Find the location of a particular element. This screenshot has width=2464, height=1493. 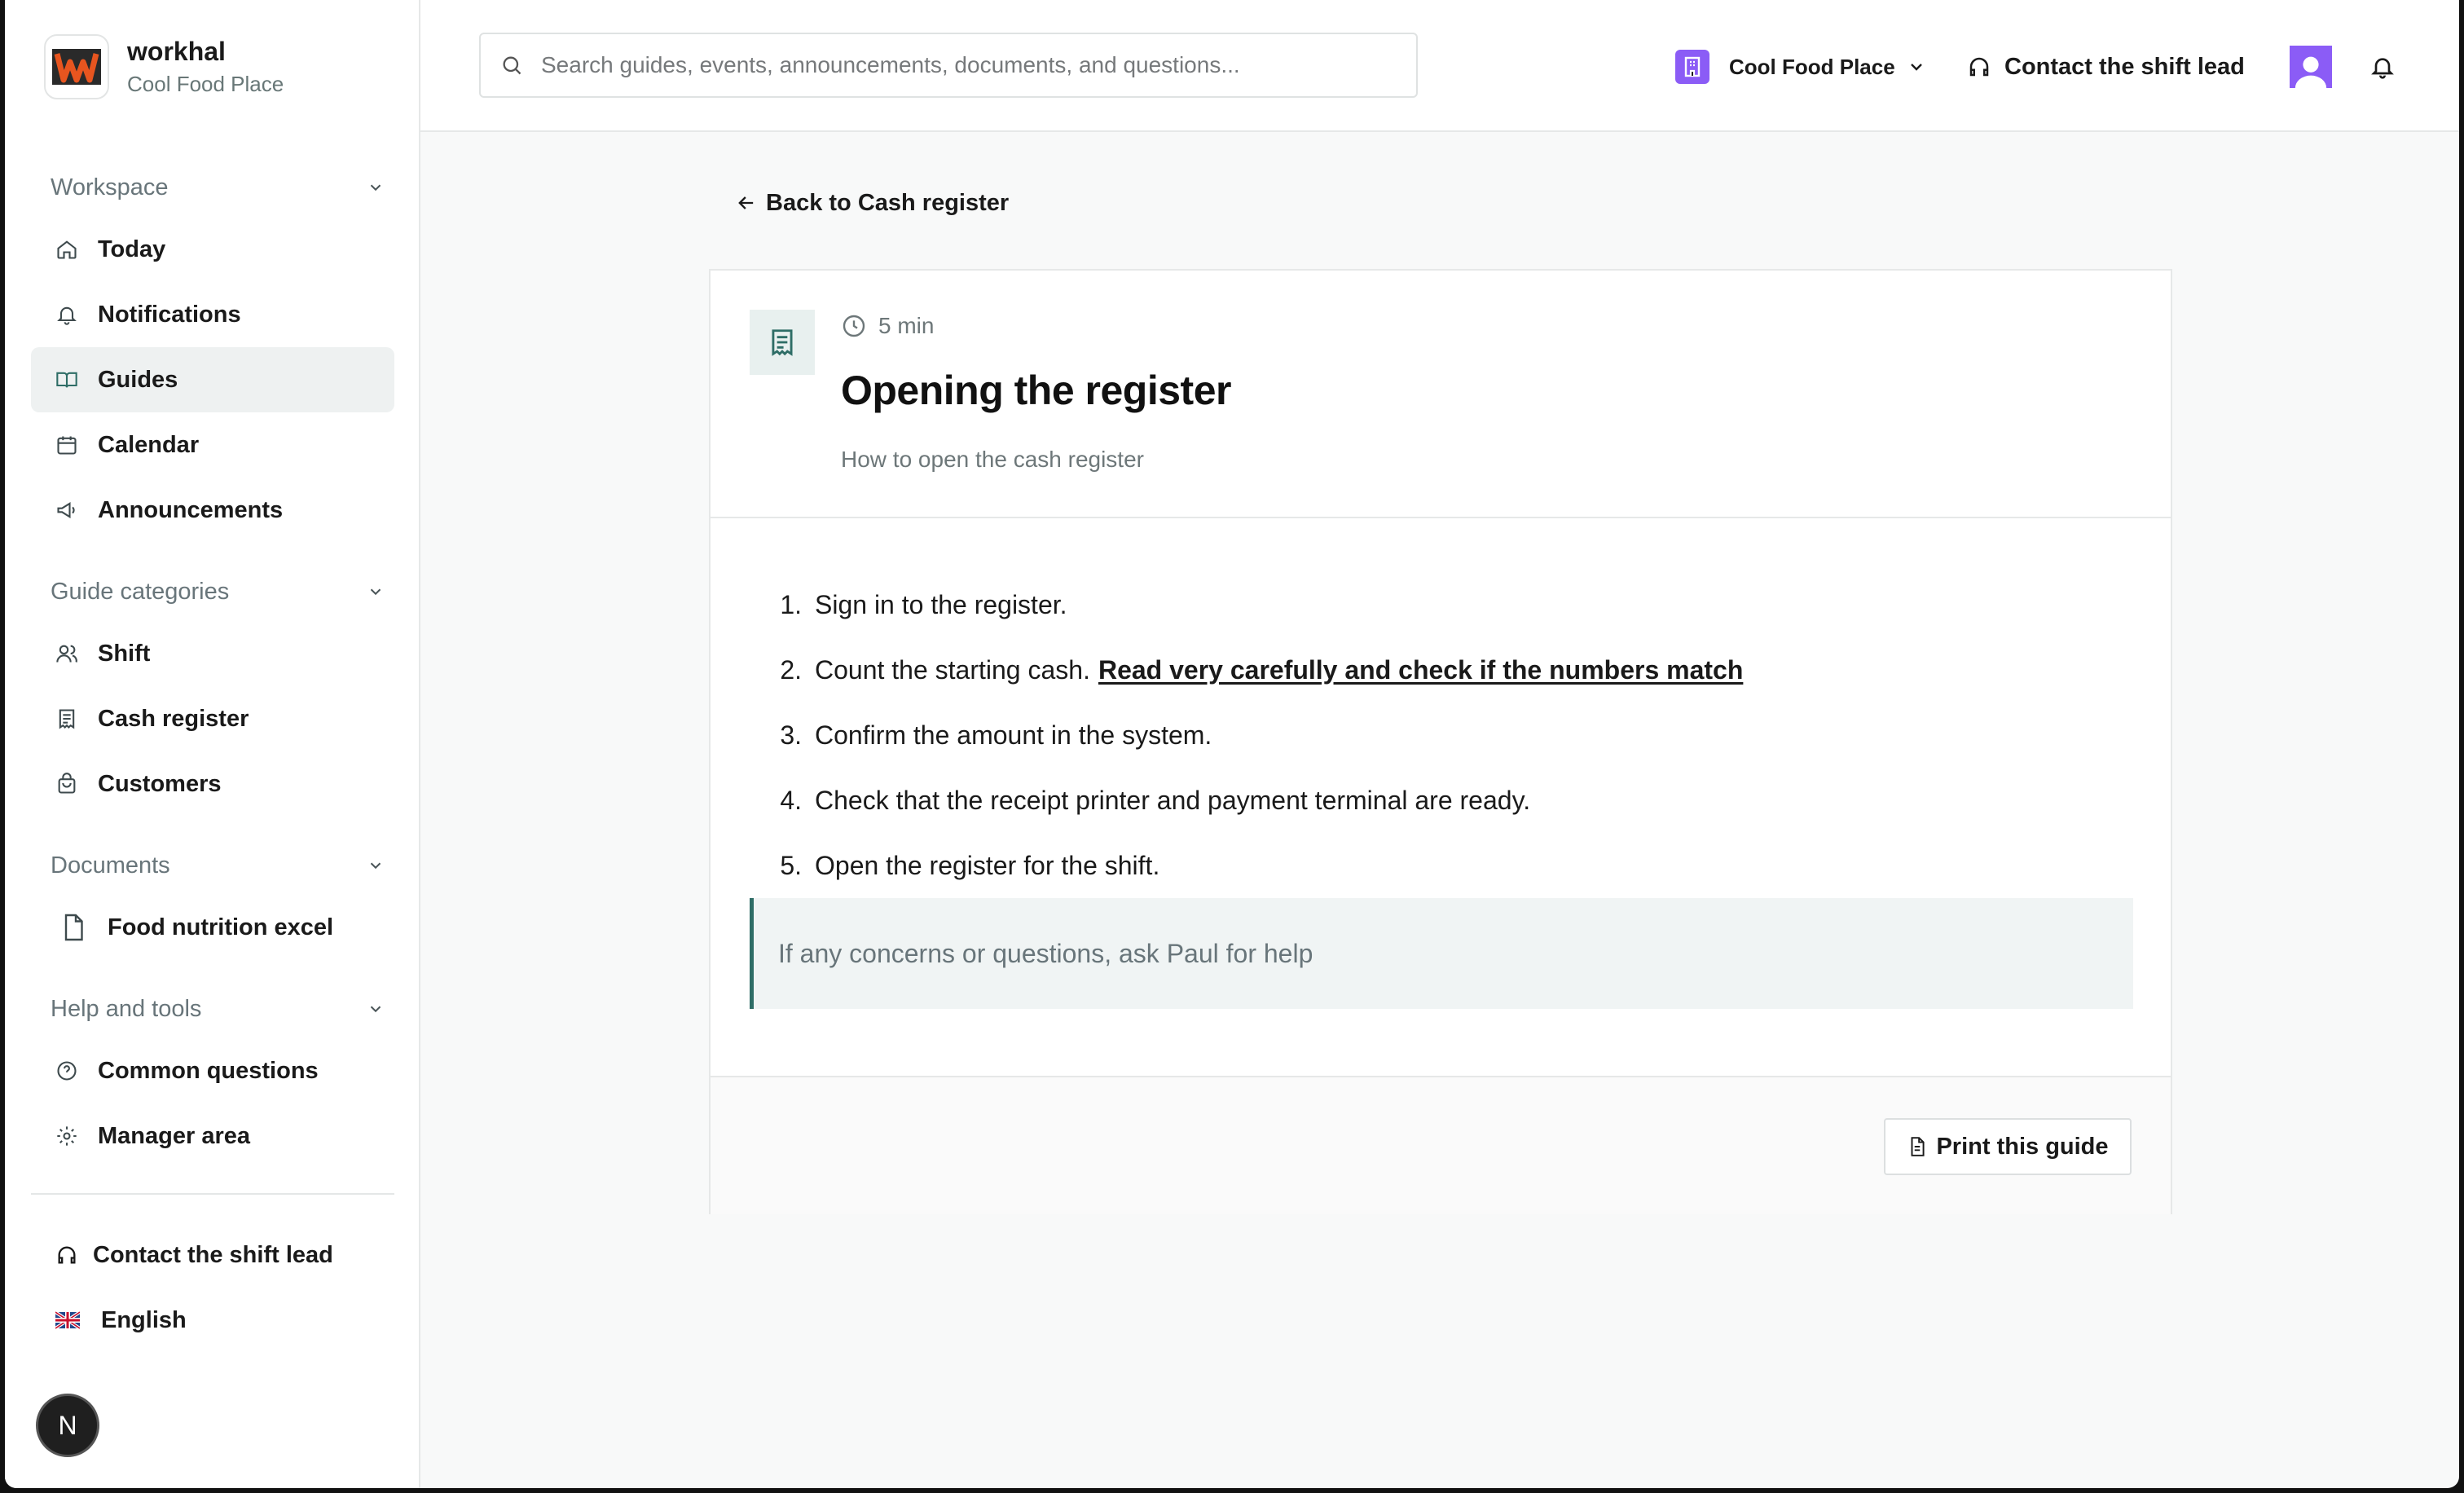

sidebar-item-today: Today is located at coordinates (212, 250).